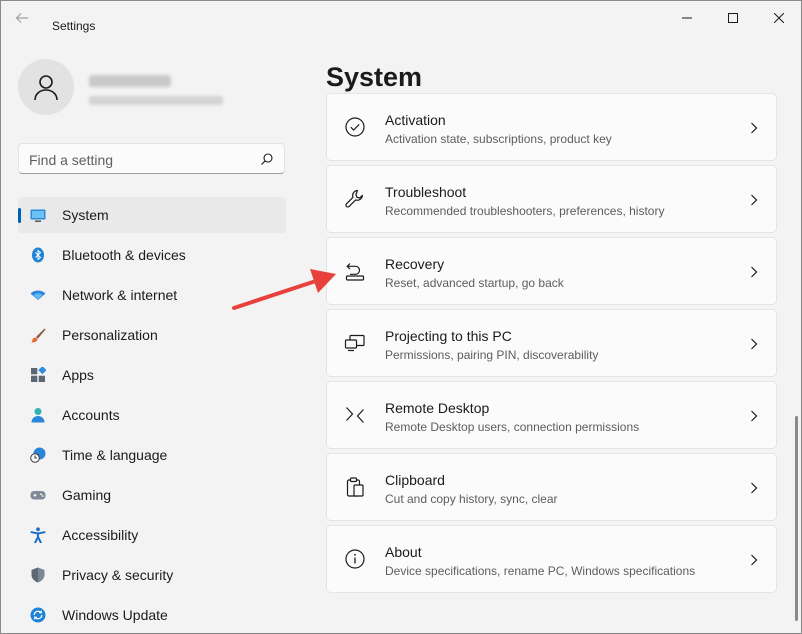 This screenshot has height=634, width=802. Describe the element at coordinates (38, 535) in the screenshot. I see `accessibility-icon` at that location.